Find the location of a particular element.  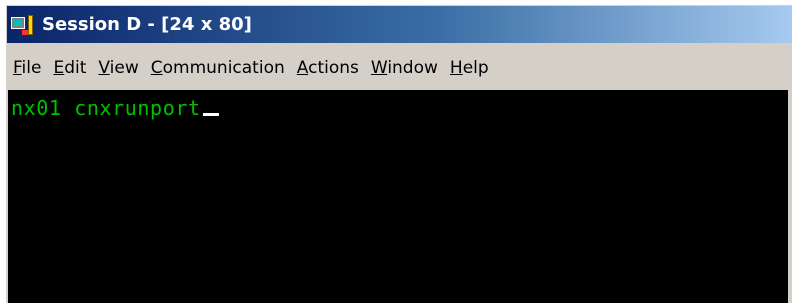

title-bar: Session D - [24 x 80] is located at coordinates (399, 24).